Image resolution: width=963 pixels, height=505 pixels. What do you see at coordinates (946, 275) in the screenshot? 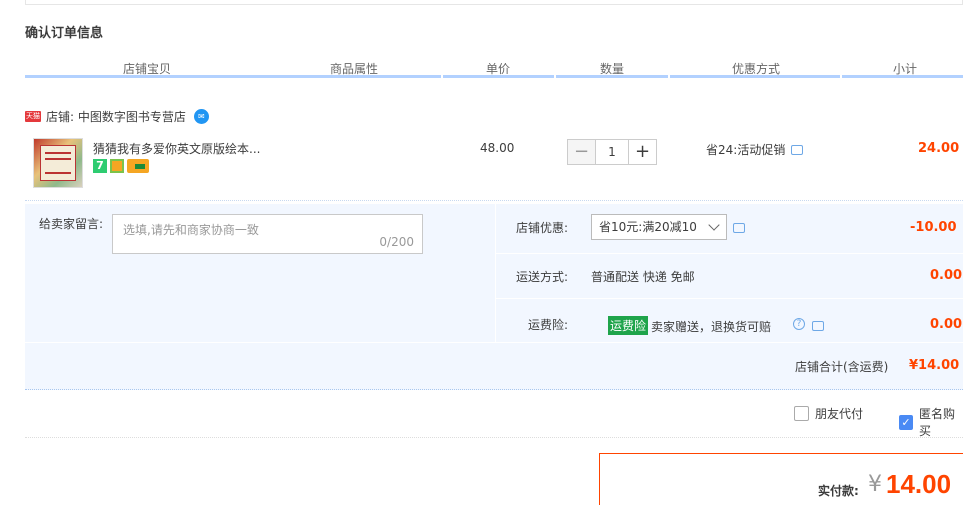
I see `shipping-amount: 0.00` at bounding box center [946, 275].